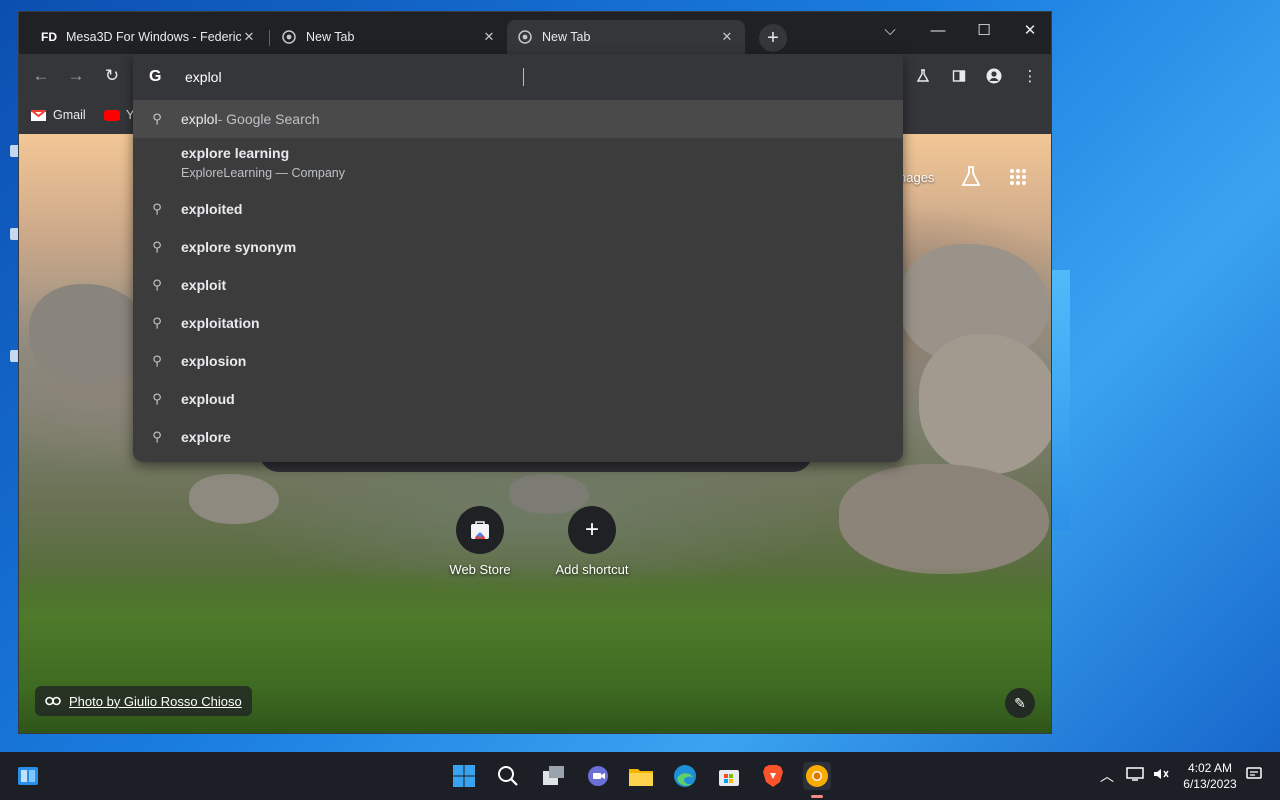  What do you see at coordinates (208, 399) in the screenshot?
I see `suggestion-text: exploud` at bounding box center [208, 399].